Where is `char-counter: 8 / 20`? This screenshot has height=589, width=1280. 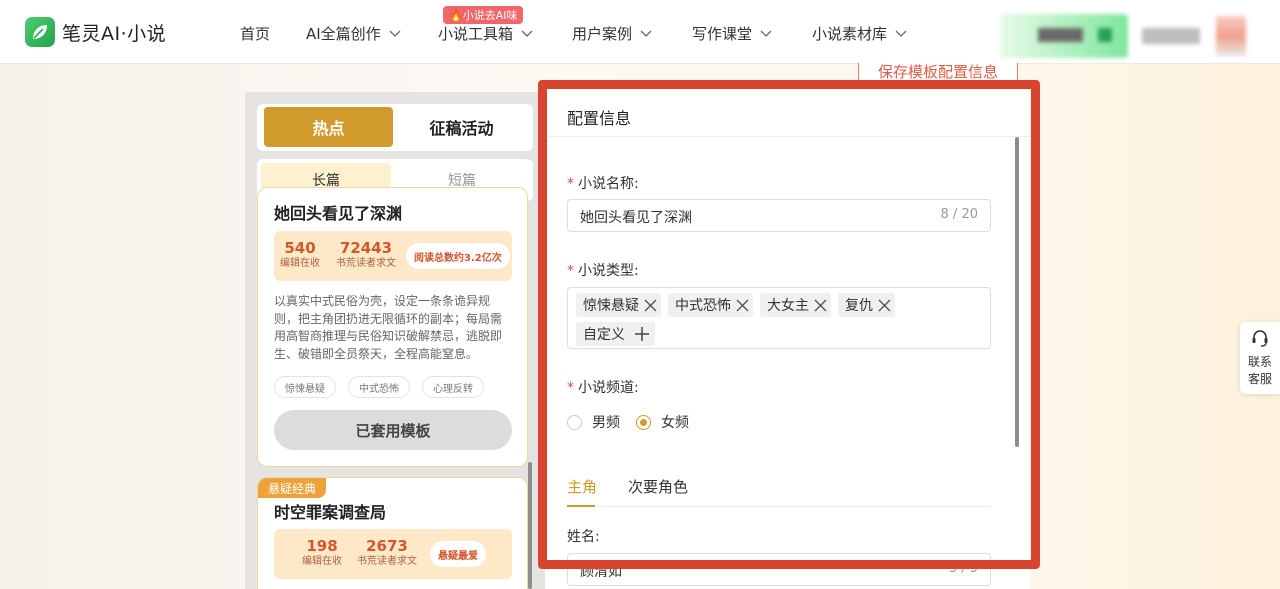 char-counter: 8 / 20 is located at coordinates (959, 214).